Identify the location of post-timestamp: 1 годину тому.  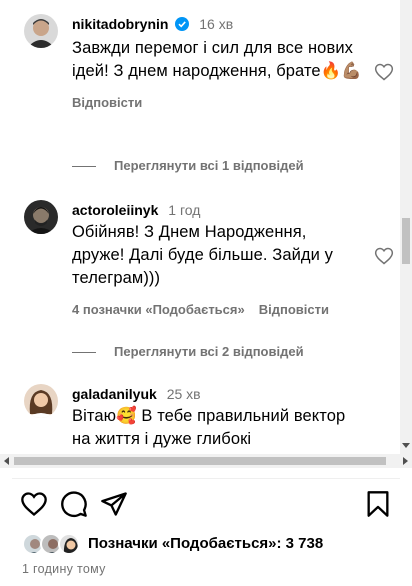
(64, 569).